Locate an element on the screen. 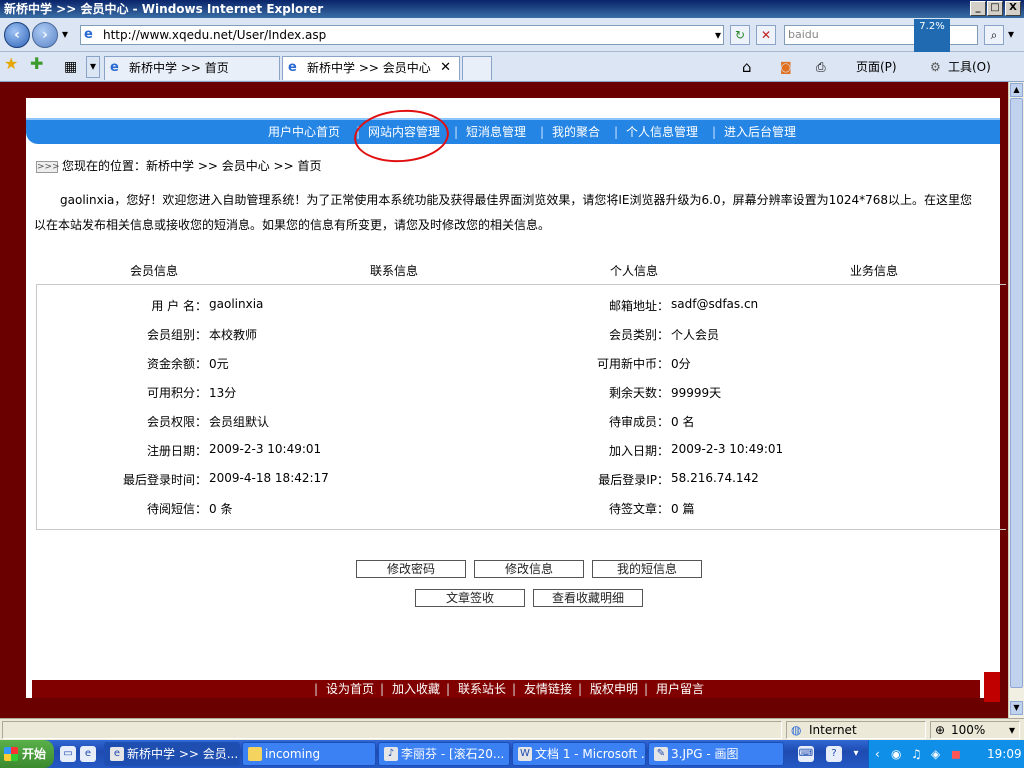  search-options-icon: ▾ is located at coordinates (1011, 35).